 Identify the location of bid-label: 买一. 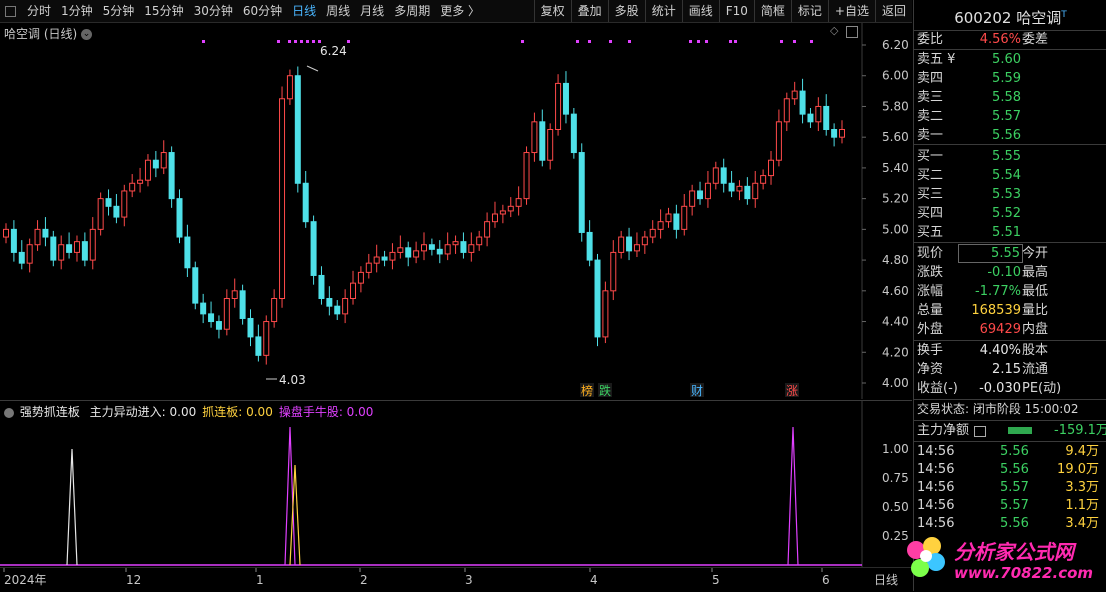
(930, 156).